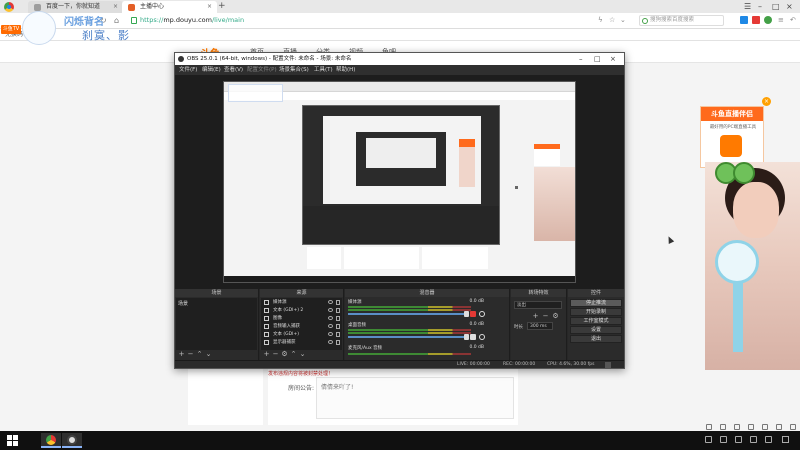  Describe the element at coordinates (409, 310) in the screenshot. I see `volume-meter` at that location.